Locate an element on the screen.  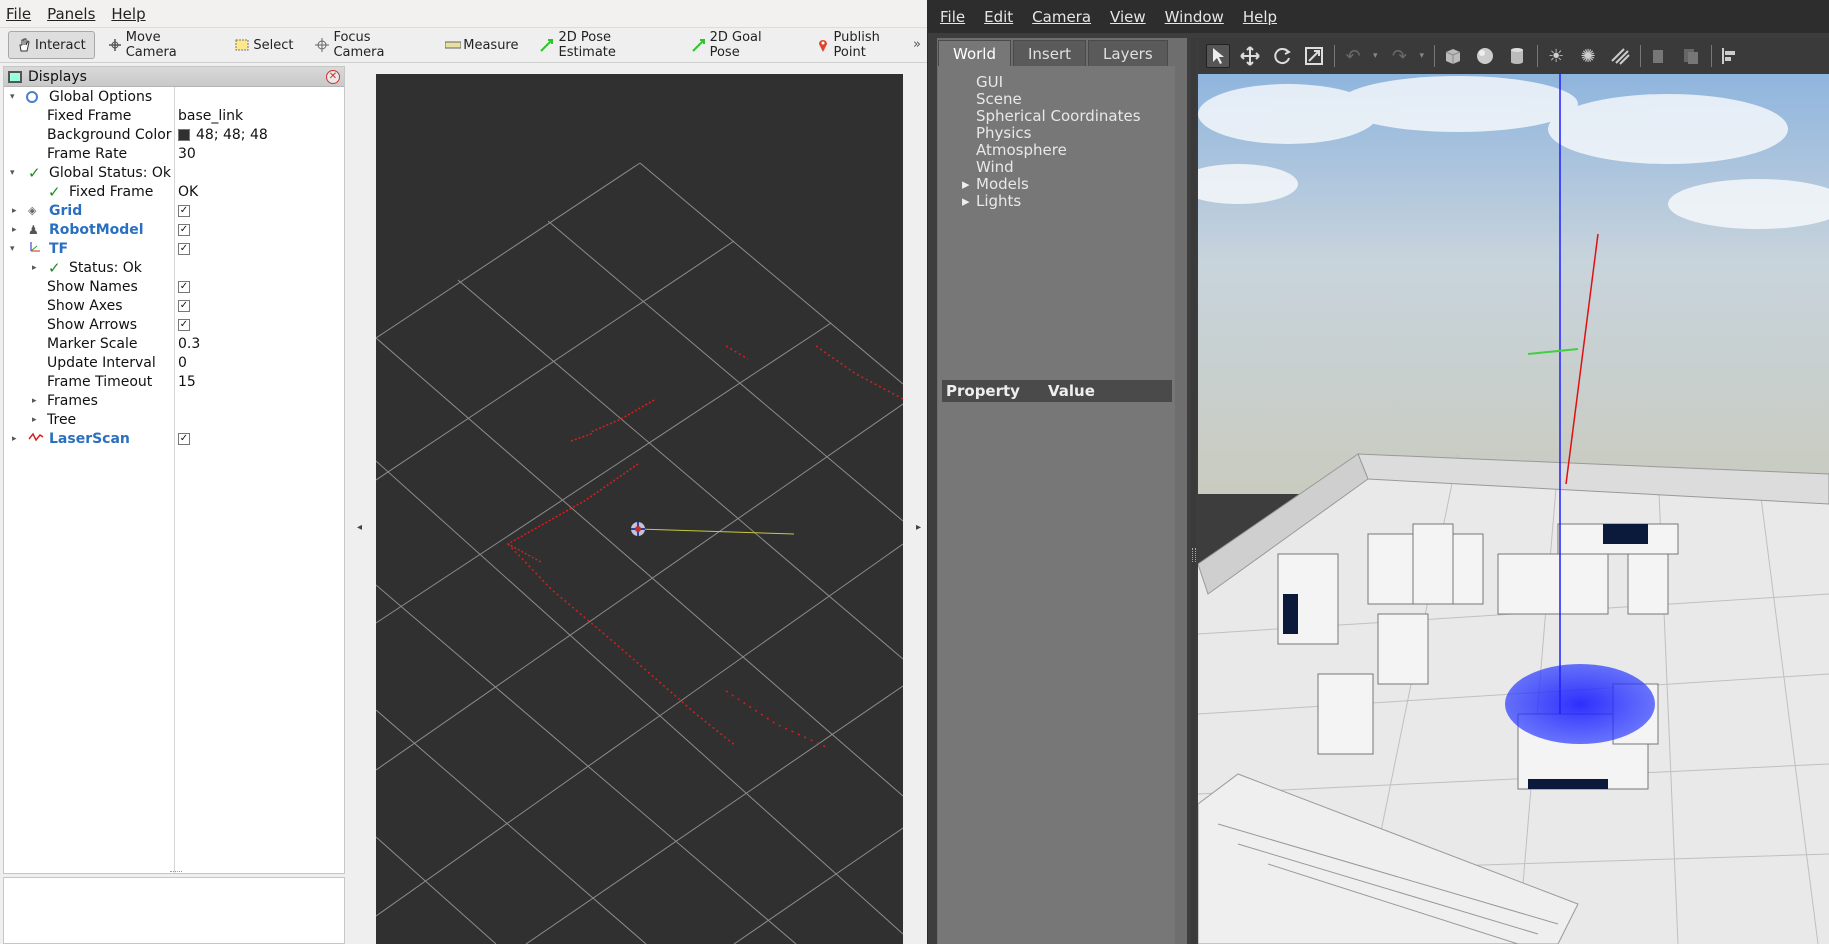
panel-splitter-handle is located at coordinates (176, 872).